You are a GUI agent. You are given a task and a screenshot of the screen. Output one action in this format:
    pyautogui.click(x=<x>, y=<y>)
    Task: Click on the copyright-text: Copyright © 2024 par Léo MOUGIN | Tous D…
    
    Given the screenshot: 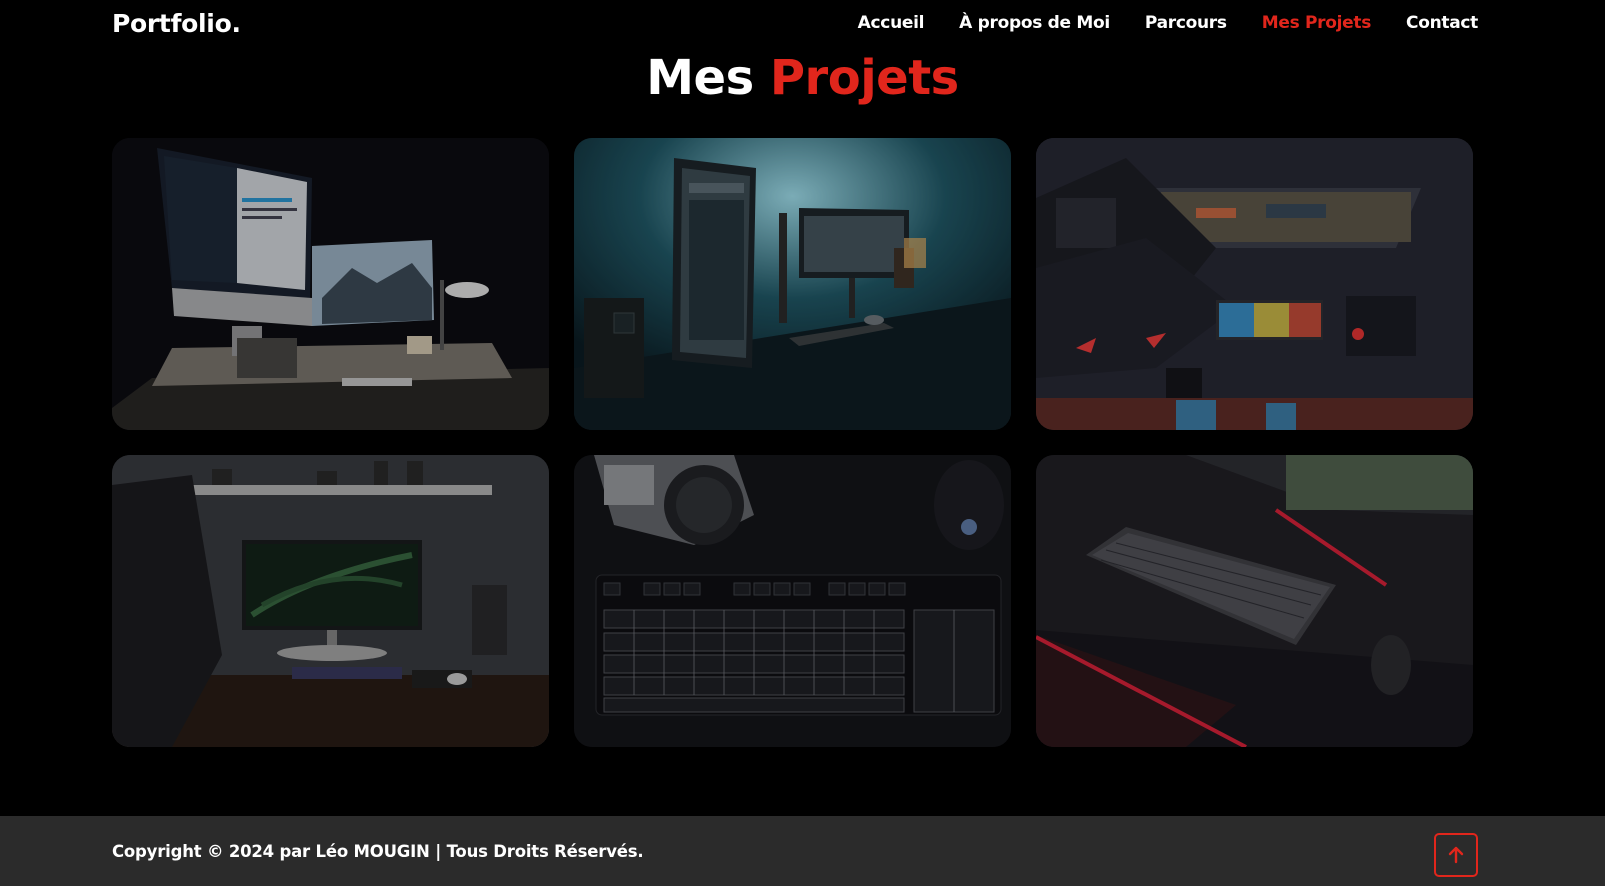 What is the action you would take?
    pyautogui.click(x=378, y=851)
    